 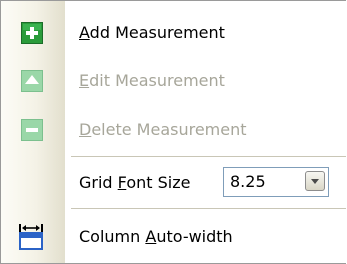 What do you see at coordinates (31, 237) in the screenshot?
I see `column-autowidth-icon` at bounding box center [31, 237].